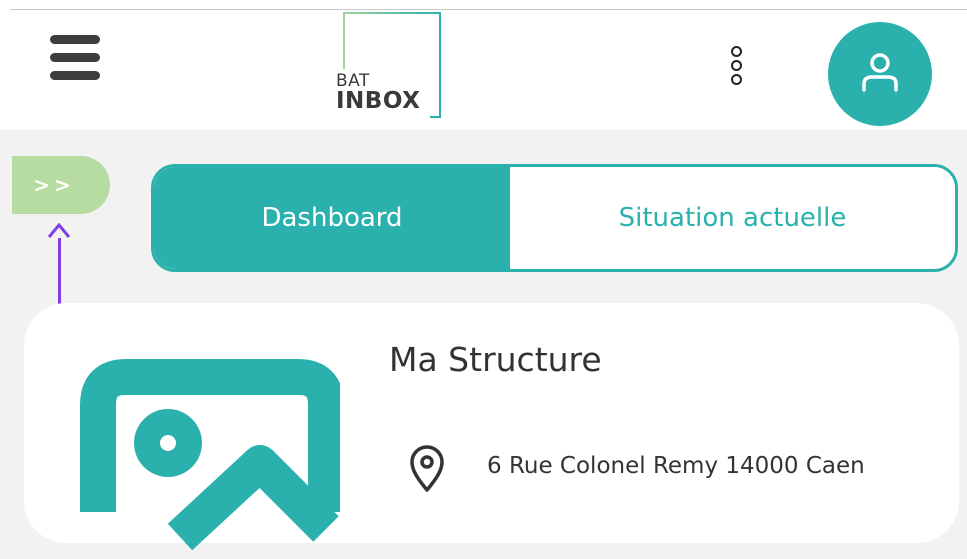  What do you see at coordinates (61, 185) in the screenshot?
I see `sidebar-expand-button: >>` at bounding box center [61, 185].